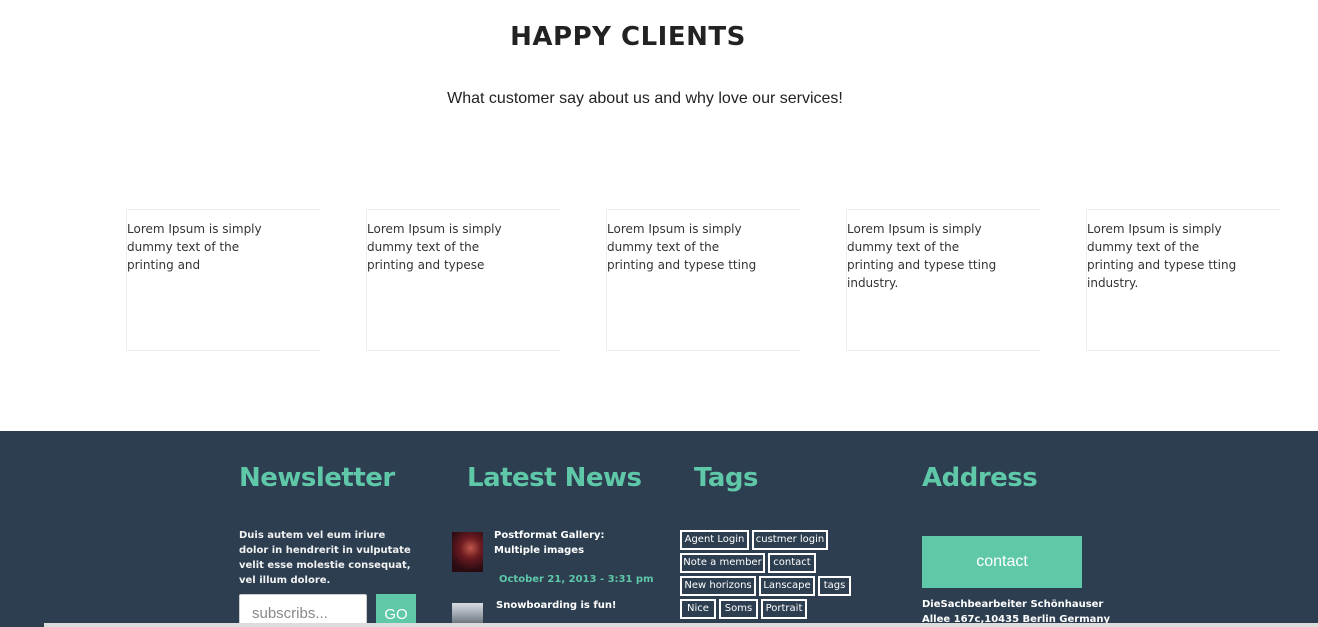 This screenshot has width=1318, height=627. I want to click on tag-link: tags, so click(834, 586).